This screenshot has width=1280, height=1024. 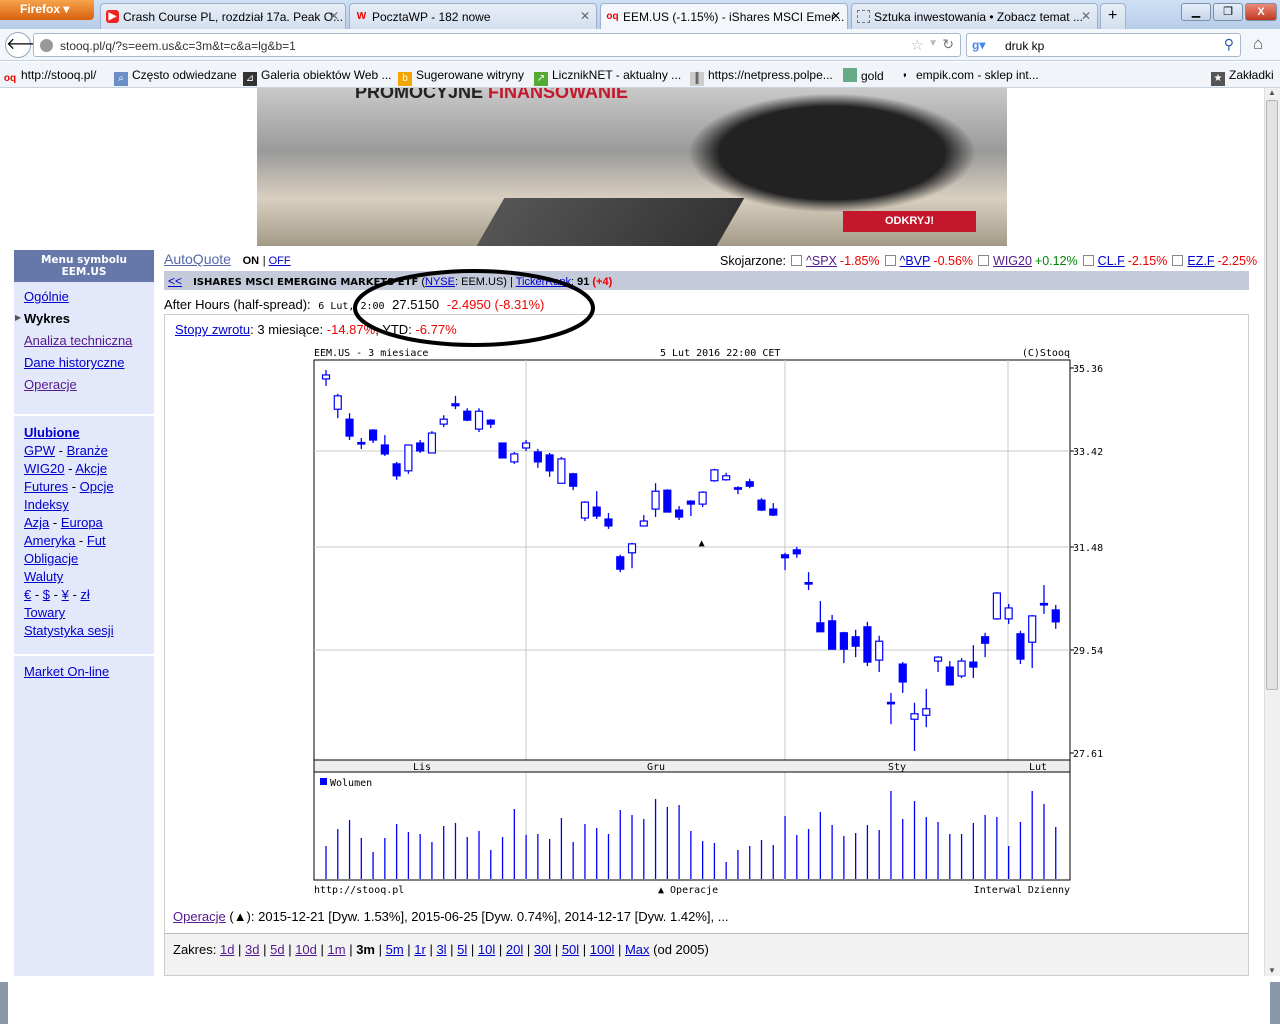 I want to click on related-symbol-link: EZ.F, so click(x=1200, y=261).